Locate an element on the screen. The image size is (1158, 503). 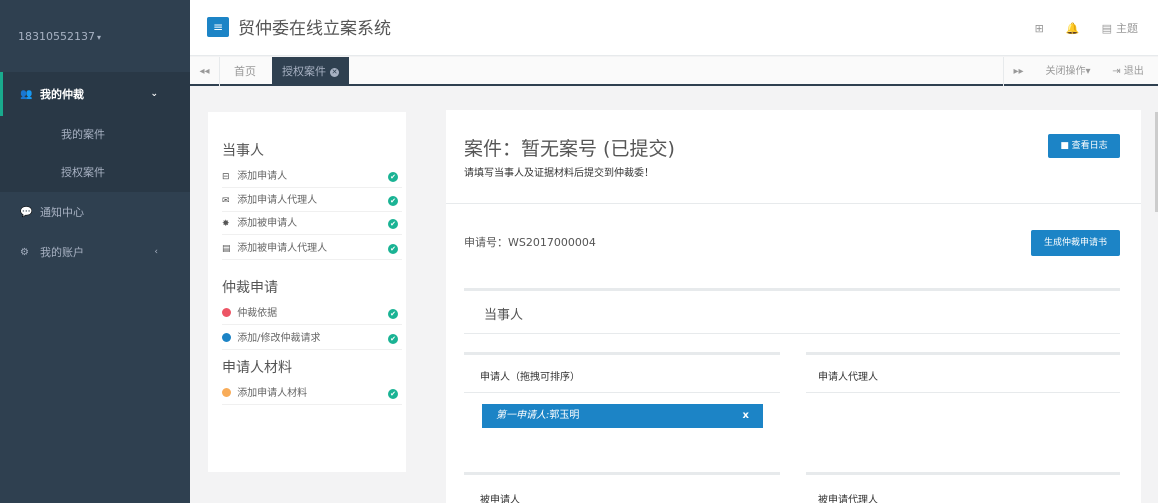
add-applicant-link: ⊟ 添加申请人 ✔ is located at coordinates (312, 179).